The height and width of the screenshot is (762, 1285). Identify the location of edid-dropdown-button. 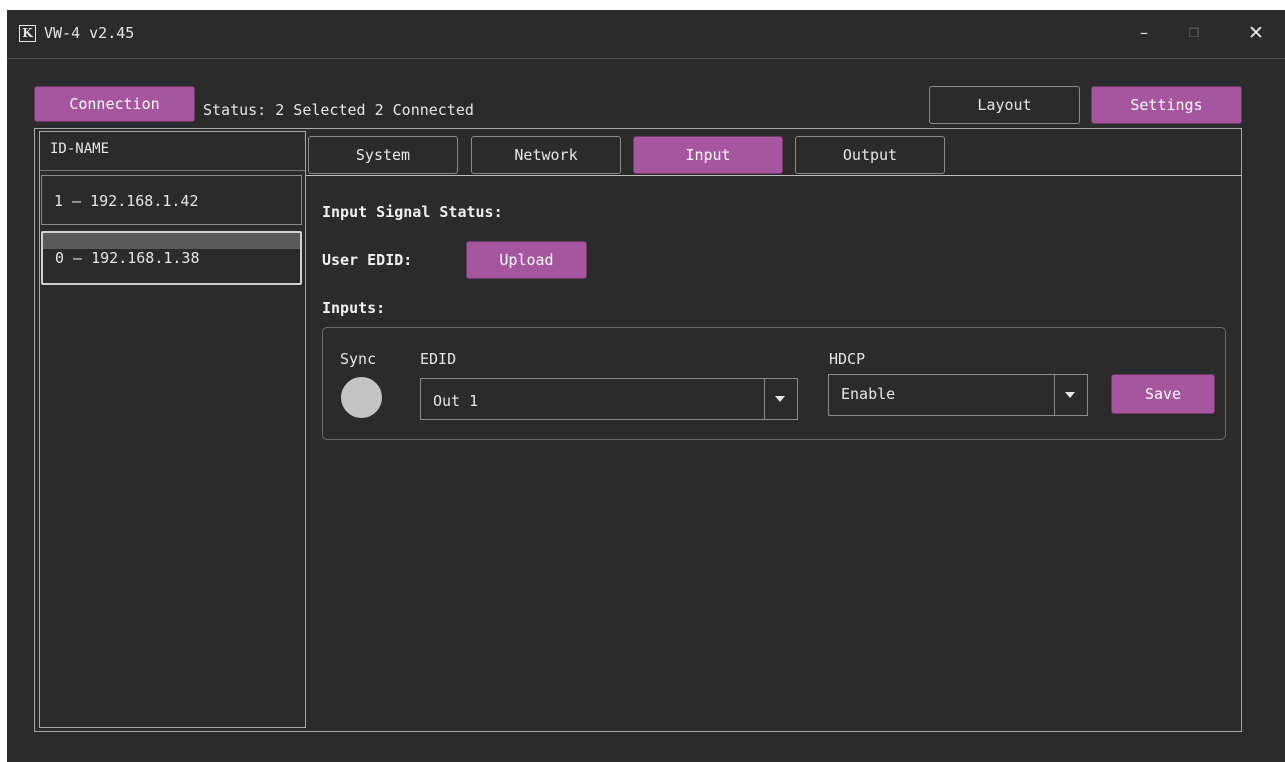
(780, 399).